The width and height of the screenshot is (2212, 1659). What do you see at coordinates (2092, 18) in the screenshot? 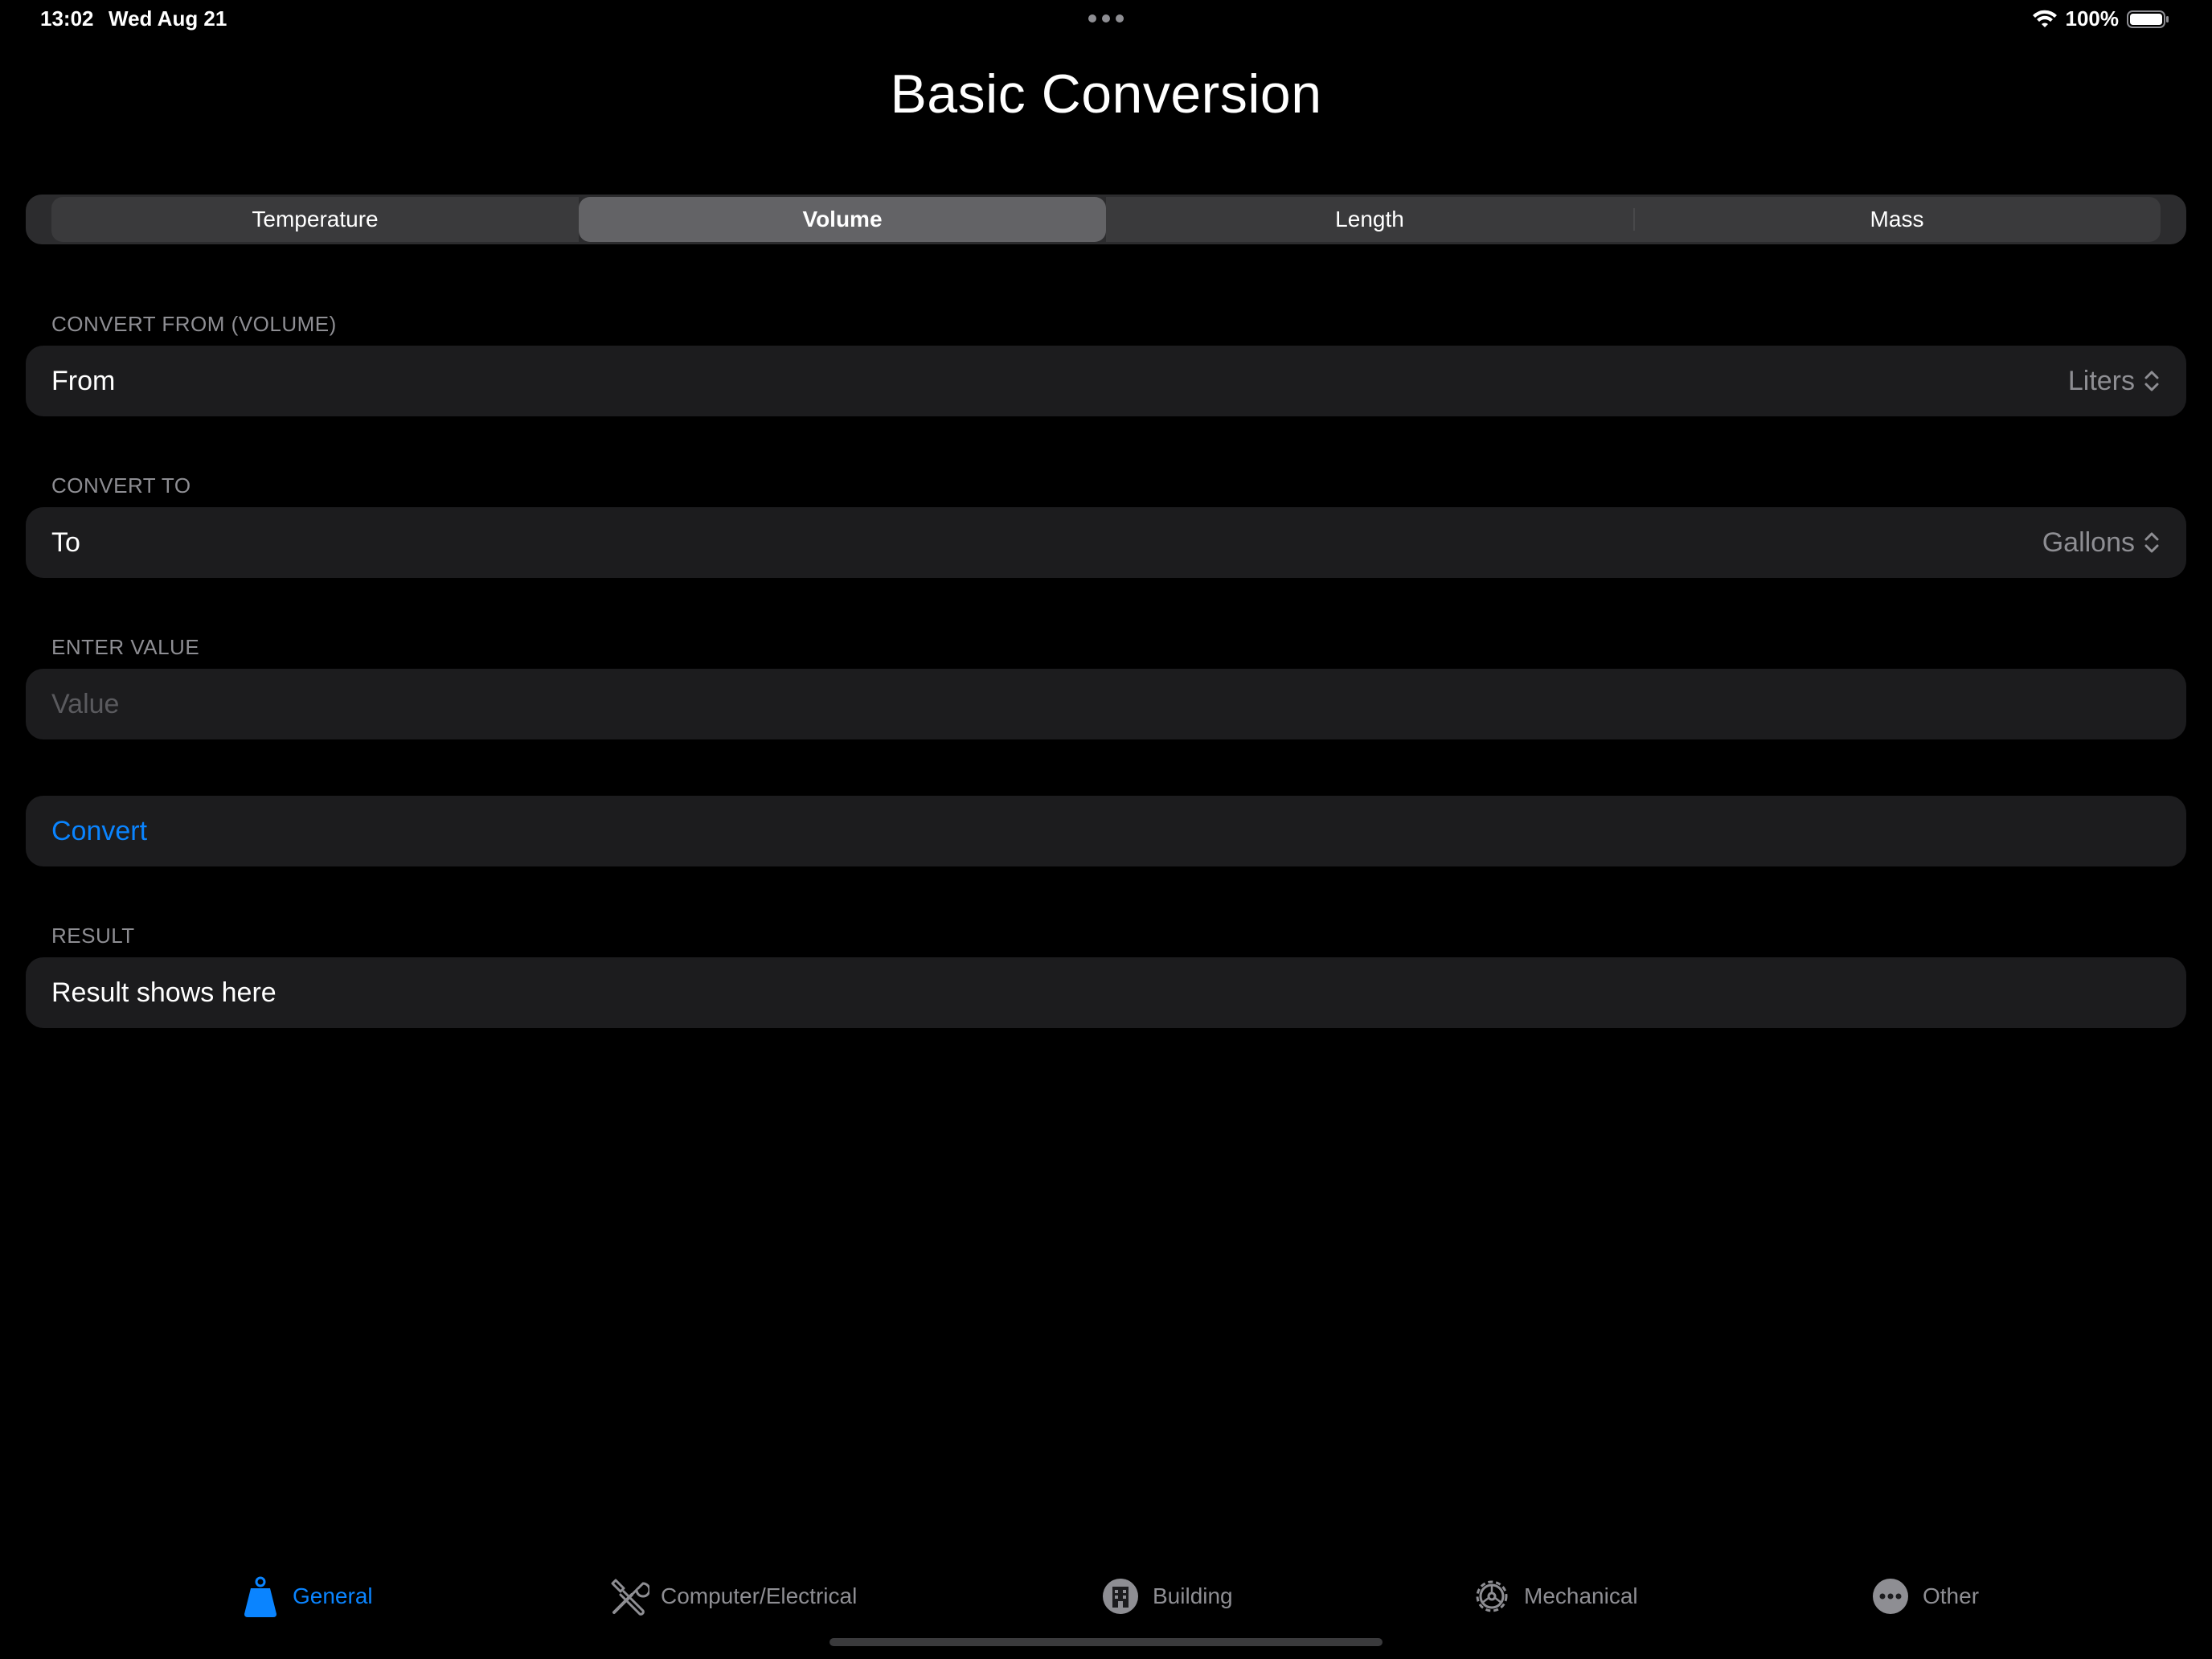
I see `battery-percentage: 100%` at bounding box center [2092, 18].